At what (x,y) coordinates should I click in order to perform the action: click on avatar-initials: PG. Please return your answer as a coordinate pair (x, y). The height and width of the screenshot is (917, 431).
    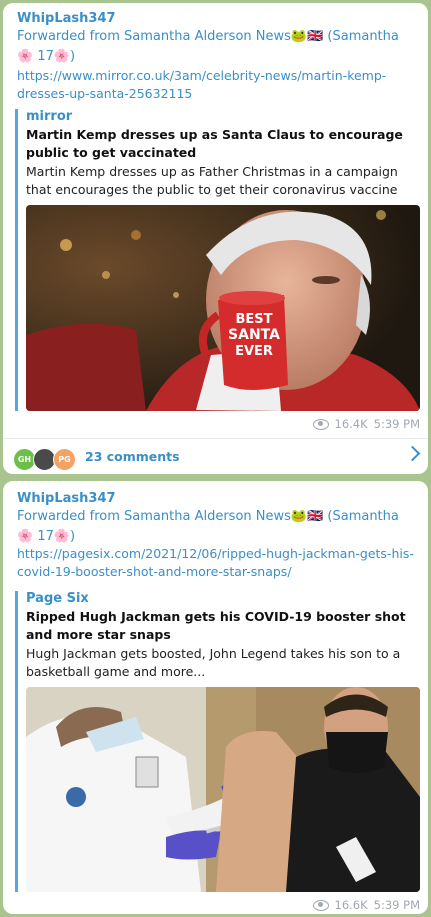
    Looking at the image, I should click on (64, 459).